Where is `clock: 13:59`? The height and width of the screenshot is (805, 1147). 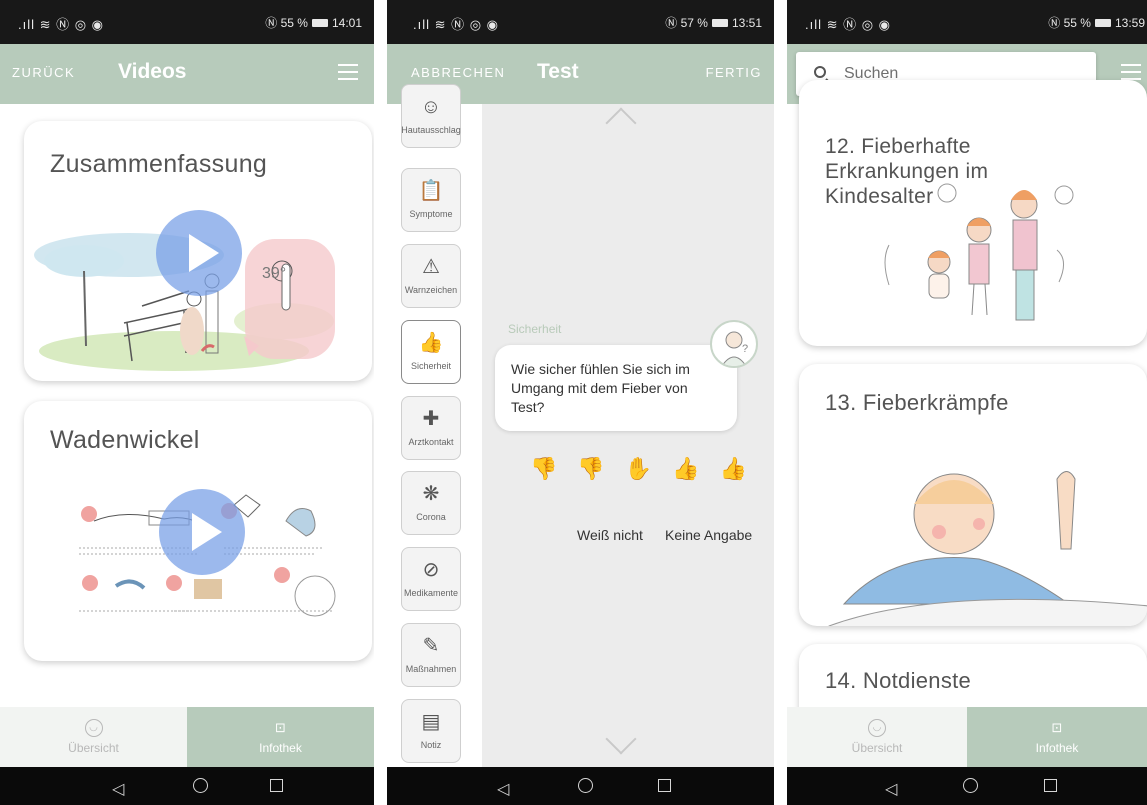
clock: 13:59 is located at coordinates (1129, 22).